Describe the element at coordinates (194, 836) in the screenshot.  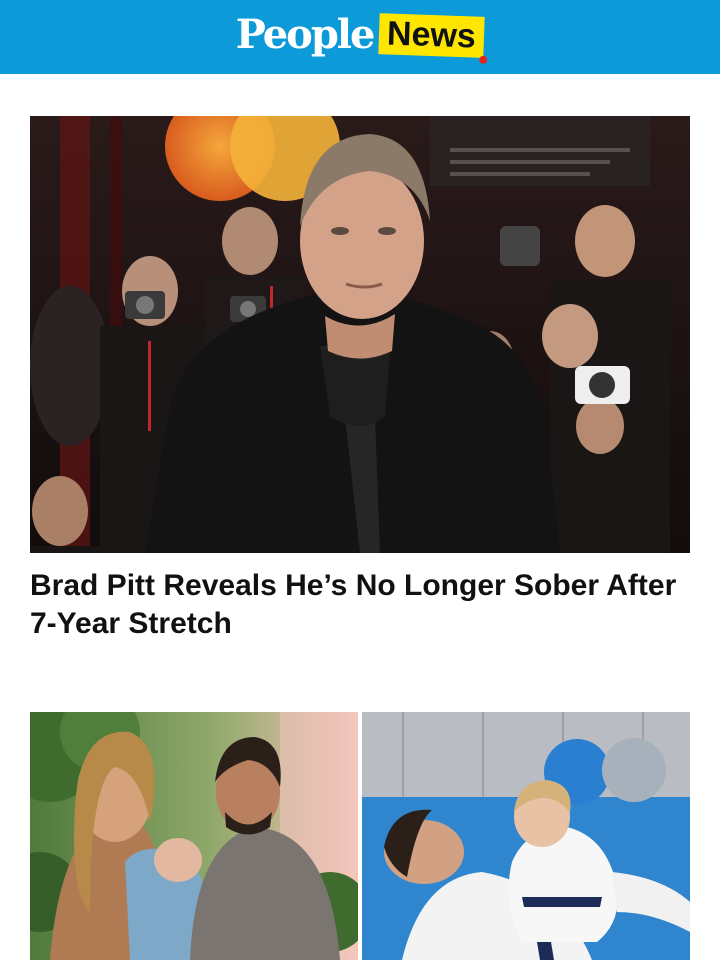
I see `family-photo-tile` at that location.